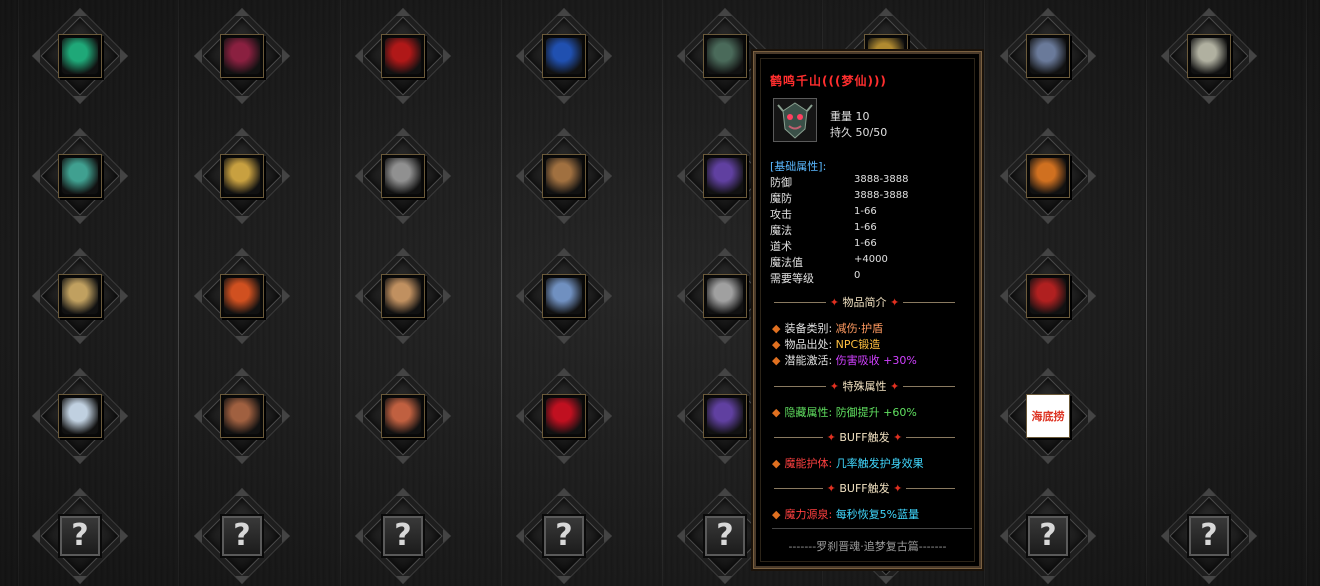 The height and width of the screenshot is (586, 1320). What do you see at coordinates (879, 463) in the screenshot?
I see `buff-1-value: 几率触发护身效果` at bounding box center [879, 463].